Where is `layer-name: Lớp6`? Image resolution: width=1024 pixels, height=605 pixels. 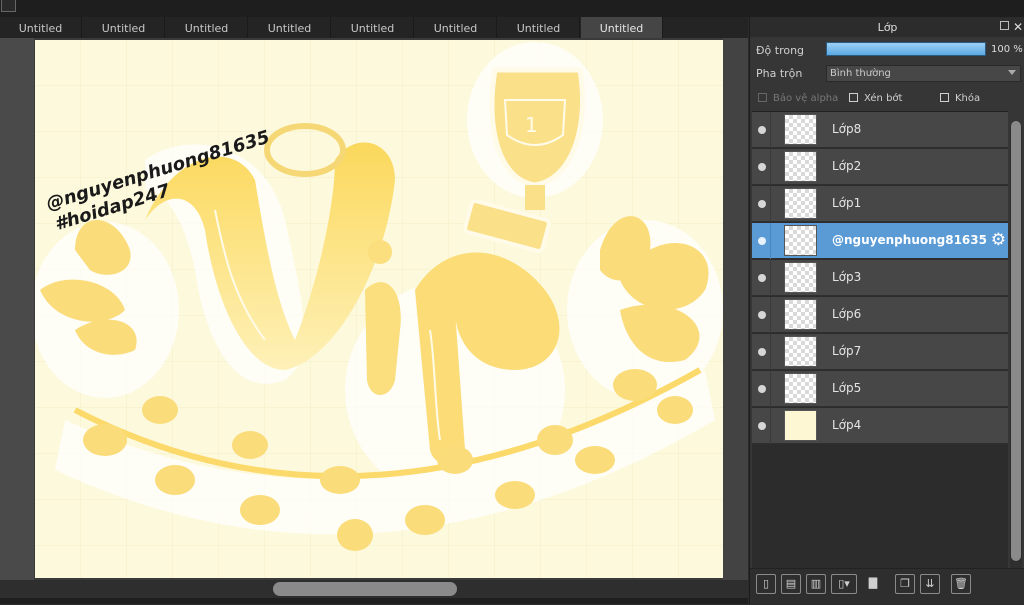
layer-name: Lớp6 is located at coordinates (847, 314).